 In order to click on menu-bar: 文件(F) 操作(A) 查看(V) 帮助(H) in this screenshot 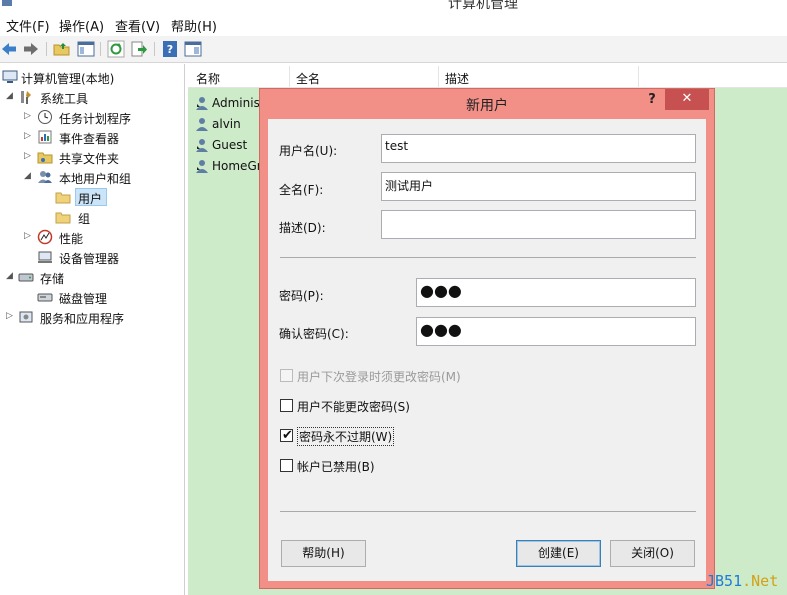, I will do `click(393, 24)`.